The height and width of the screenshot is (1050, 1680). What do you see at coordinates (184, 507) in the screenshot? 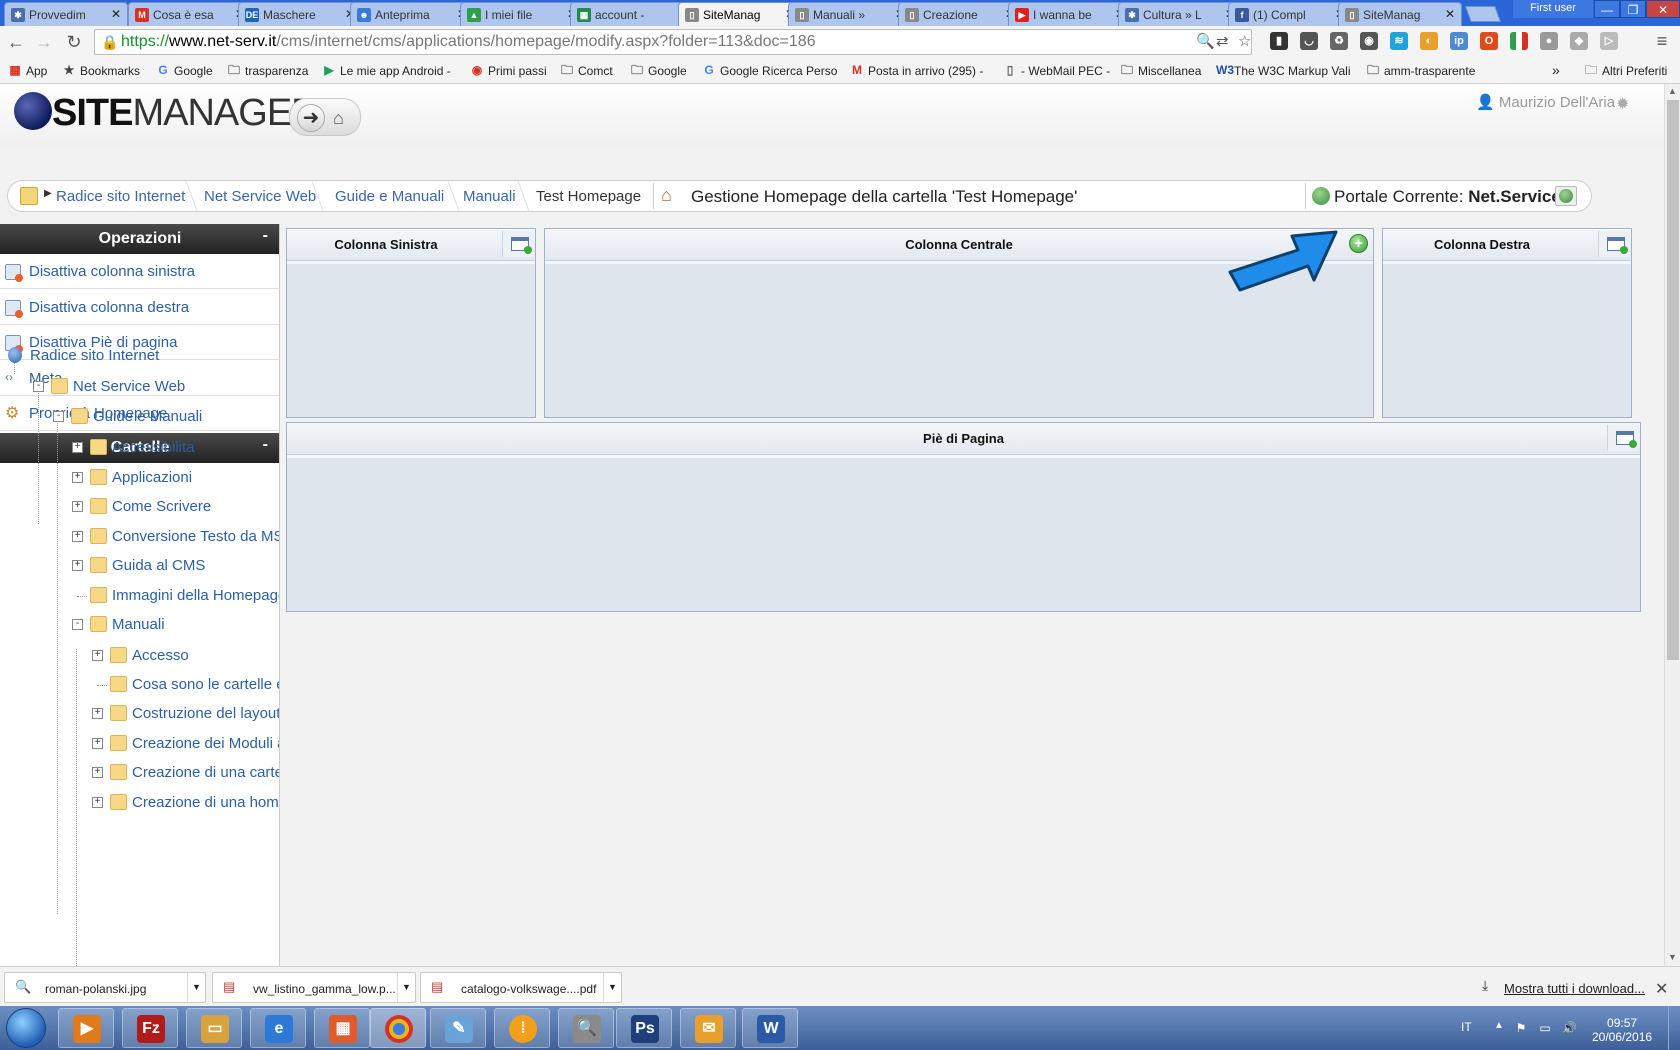
I see `tree-item: Come Scrivere` at bounding box center [184, 507].